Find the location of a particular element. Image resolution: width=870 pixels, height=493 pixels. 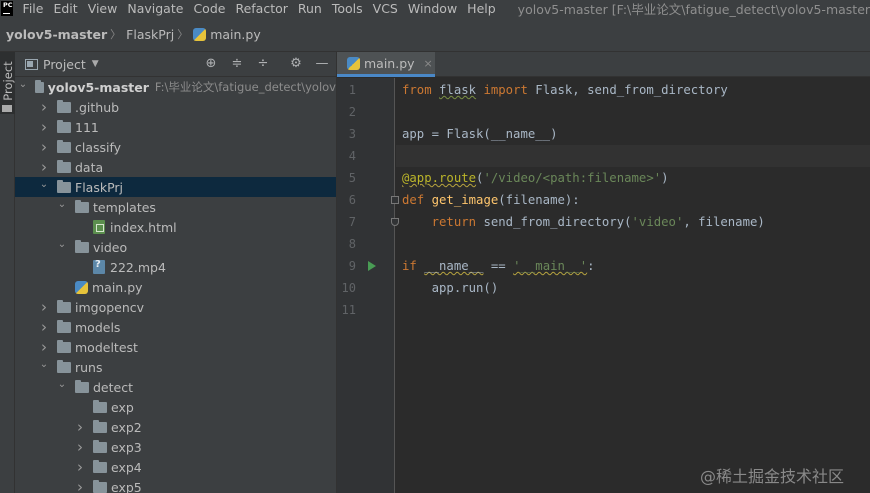

code-line: def get_image(filename): is located at coordinates (491, 200).